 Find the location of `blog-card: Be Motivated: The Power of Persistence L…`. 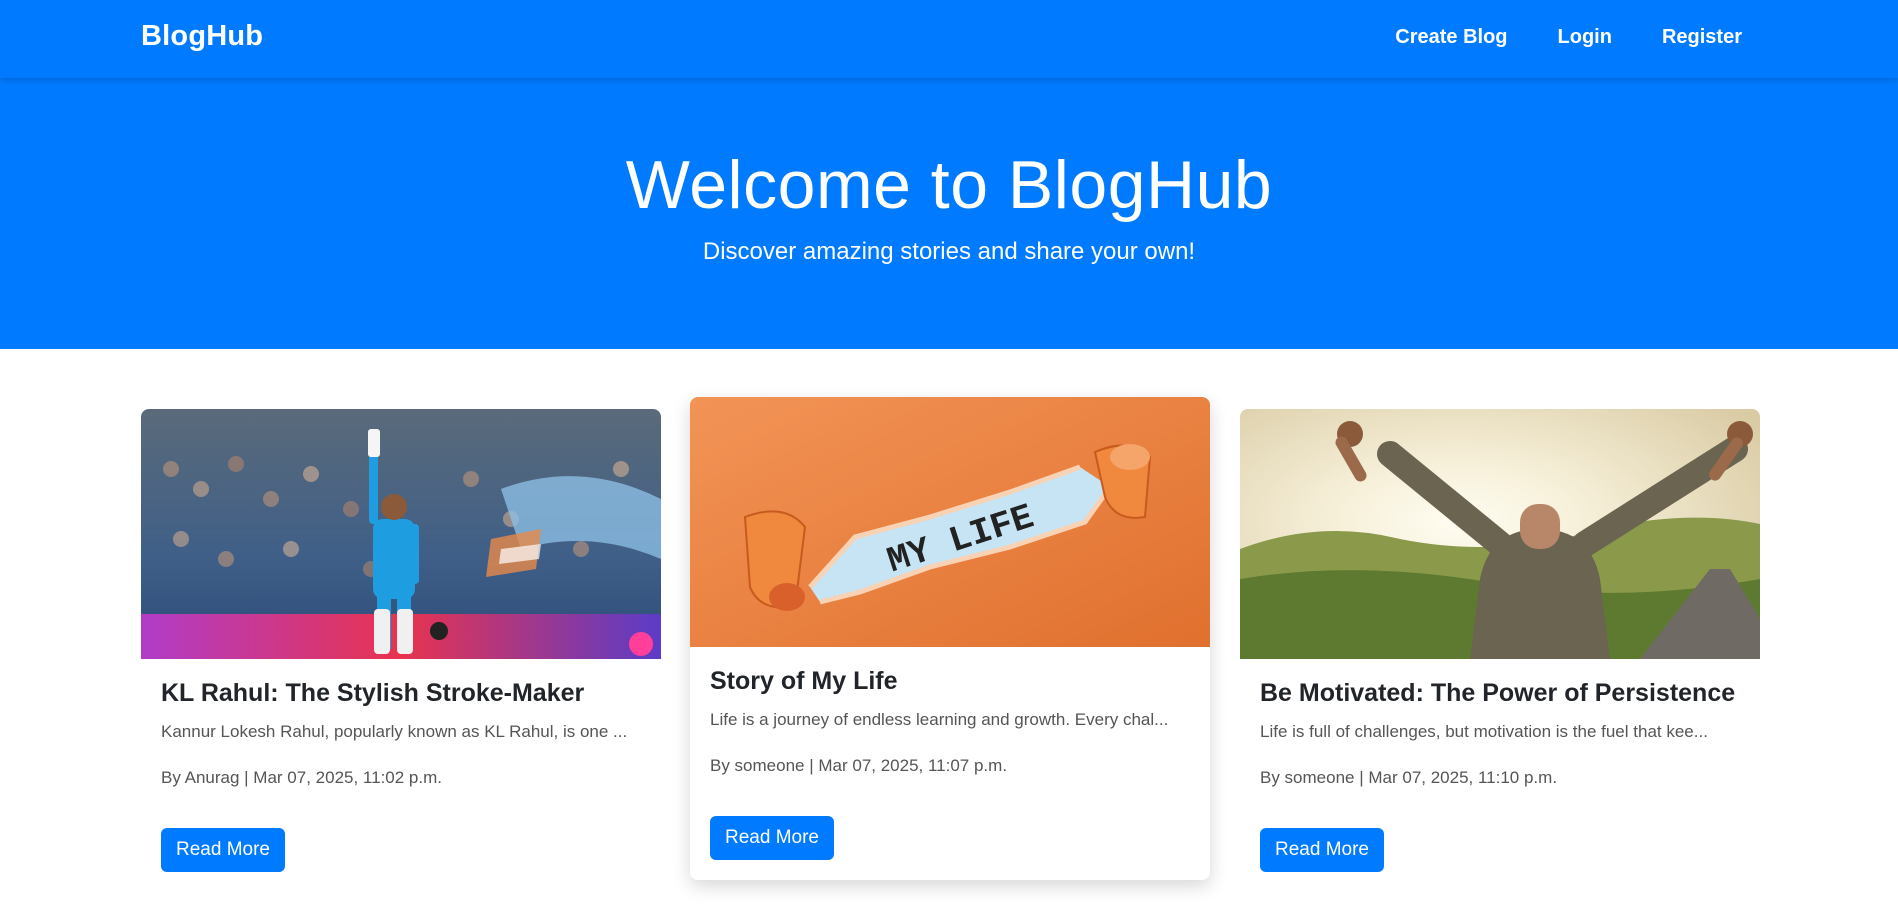

blog-card: Be Motivated: The Power of Persistence L… is located at coordinates (1500, 640).